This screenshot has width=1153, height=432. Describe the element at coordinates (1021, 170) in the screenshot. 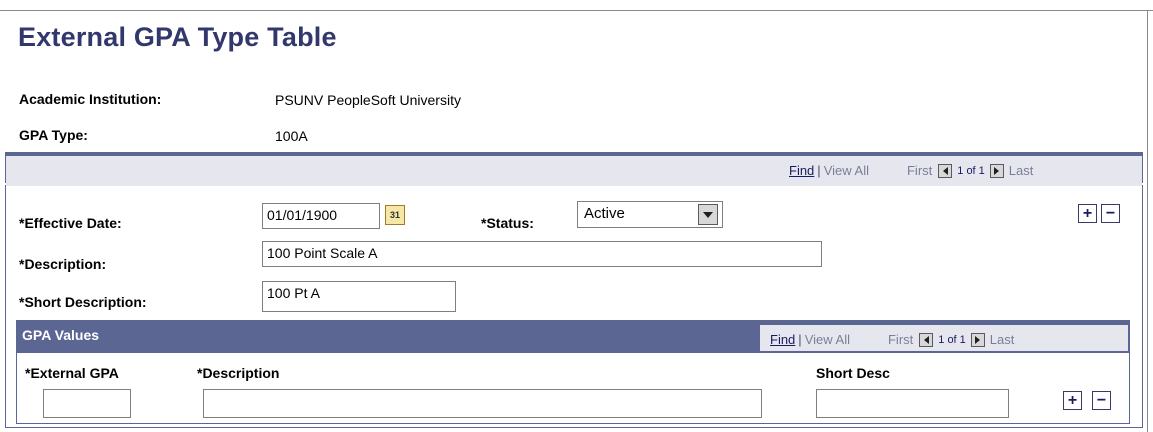

I see `outer-last-label: Last` at that location.